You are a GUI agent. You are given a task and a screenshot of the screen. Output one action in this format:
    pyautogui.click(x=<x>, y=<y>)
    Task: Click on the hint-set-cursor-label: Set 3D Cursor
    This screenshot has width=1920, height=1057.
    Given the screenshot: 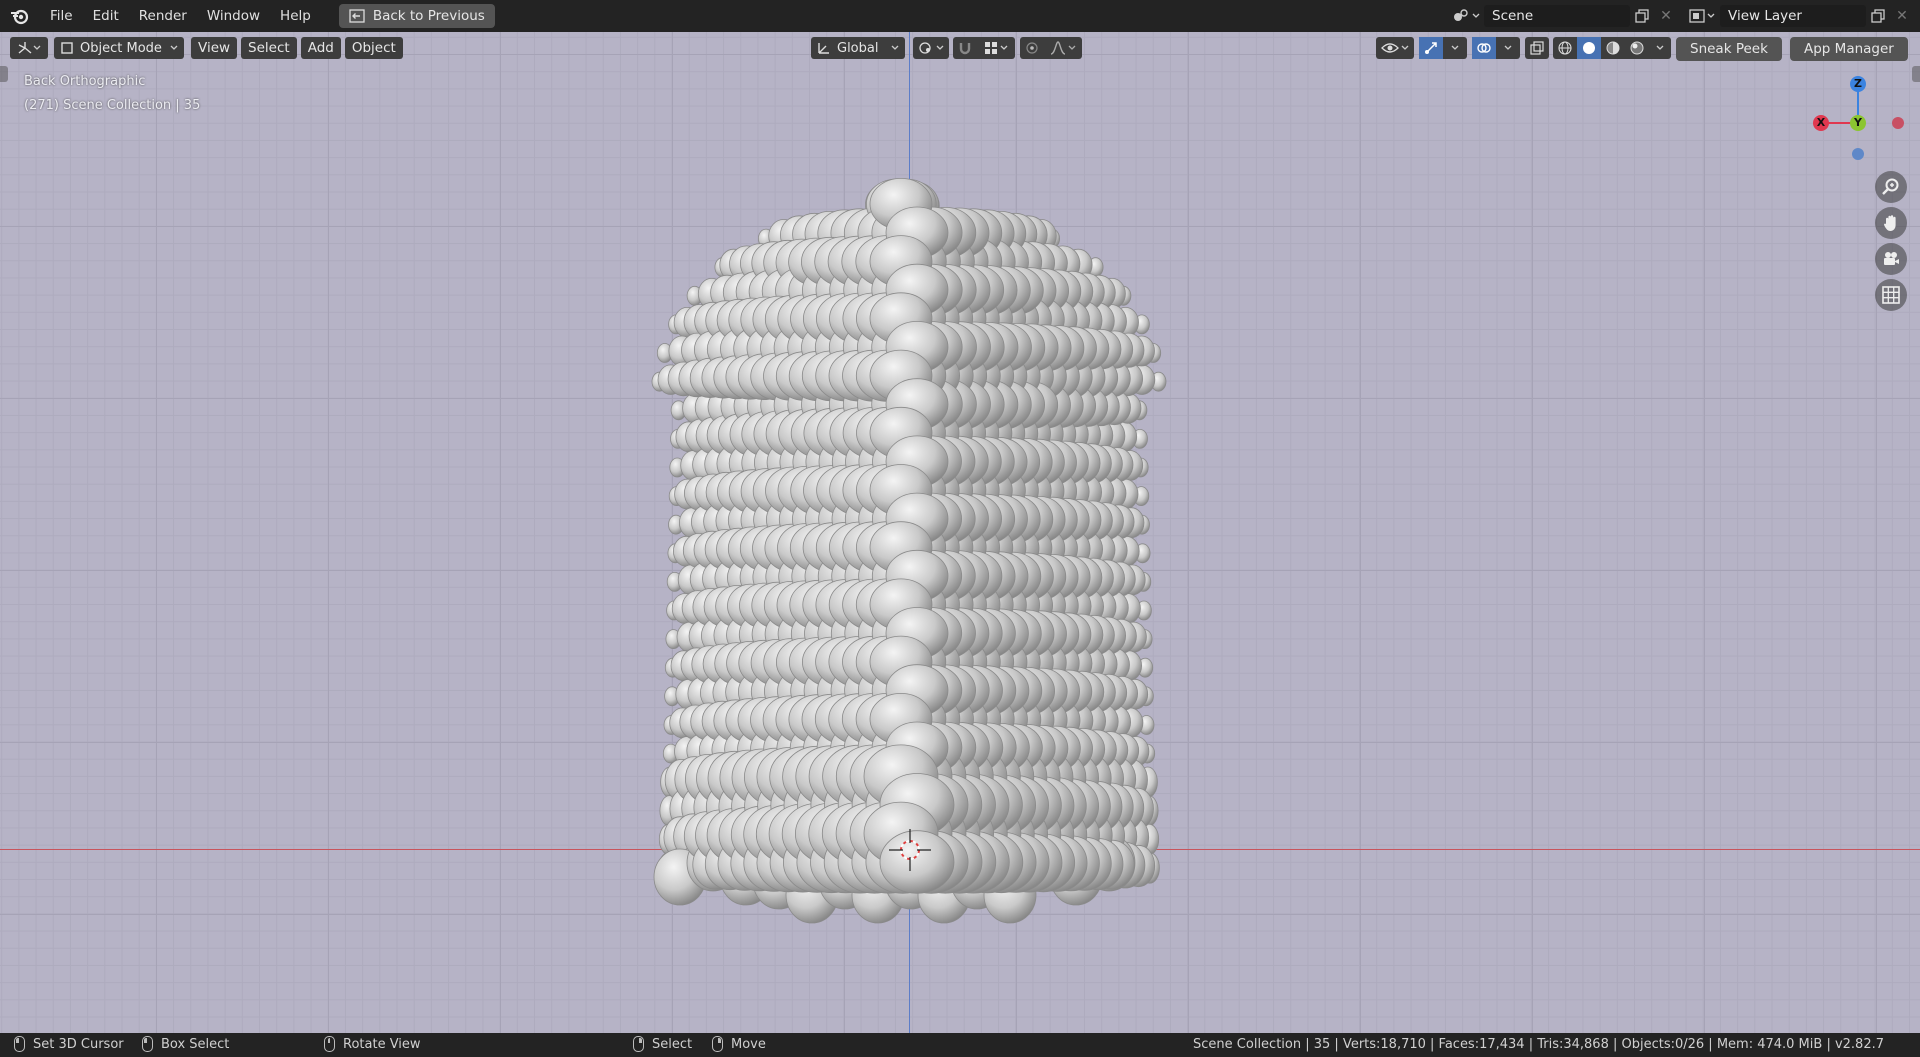 What is the action you would take?
    pyautogui.click(x=78, y=1044)
    